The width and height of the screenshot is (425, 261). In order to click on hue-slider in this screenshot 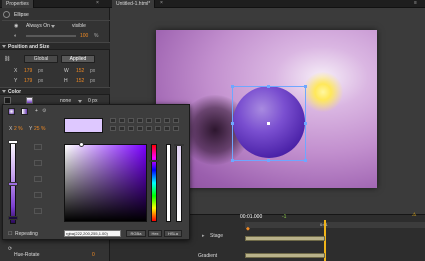, I will do `click(154, 183)`.